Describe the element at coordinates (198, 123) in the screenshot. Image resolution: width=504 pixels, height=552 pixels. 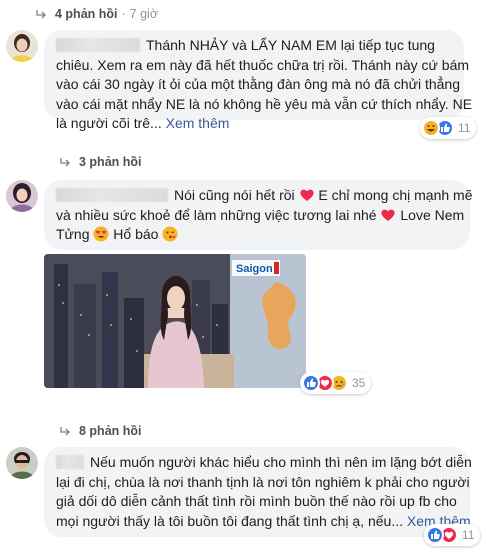
I see `see-more-link: Xem thêm` at that location.